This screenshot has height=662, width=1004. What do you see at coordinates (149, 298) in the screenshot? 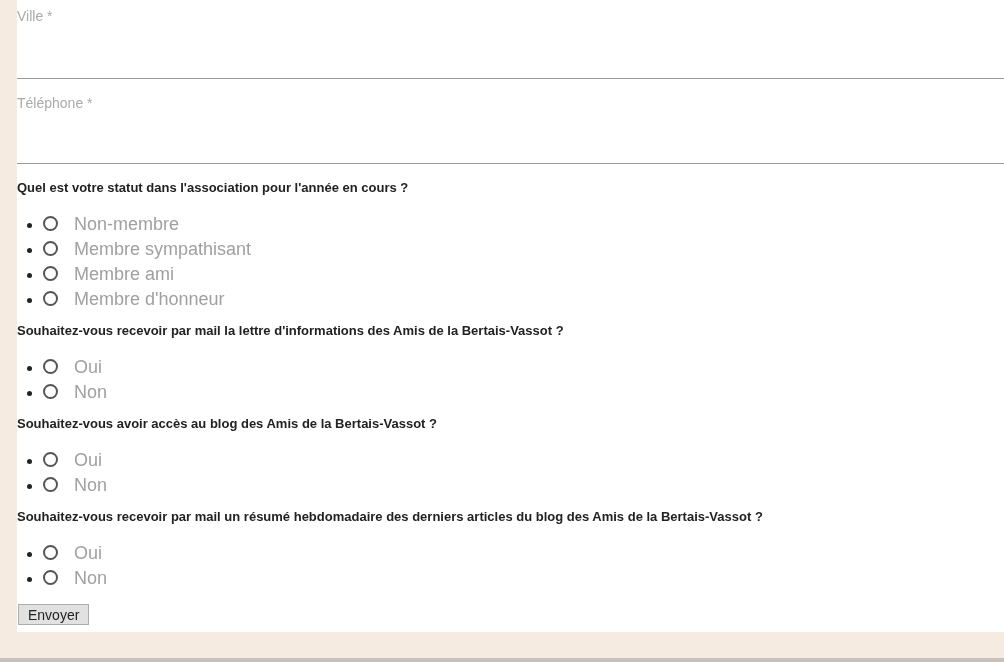
I see `option-label: Membre d'honneur` at bounding box center [149, 298].